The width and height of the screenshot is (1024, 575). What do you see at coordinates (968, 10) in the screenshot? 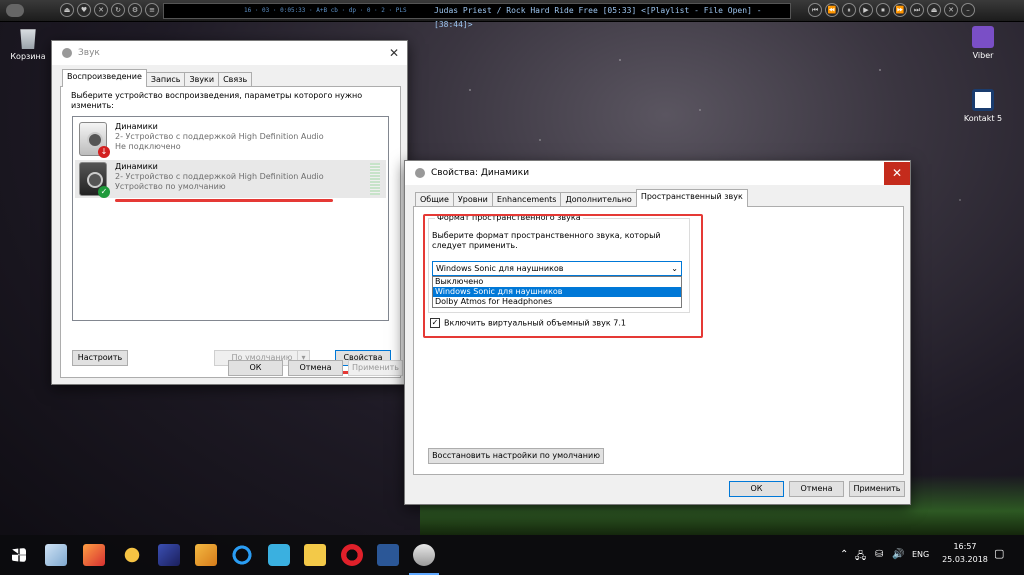
I see `minimize-player-icon: –` at bounding box center [968, 10].